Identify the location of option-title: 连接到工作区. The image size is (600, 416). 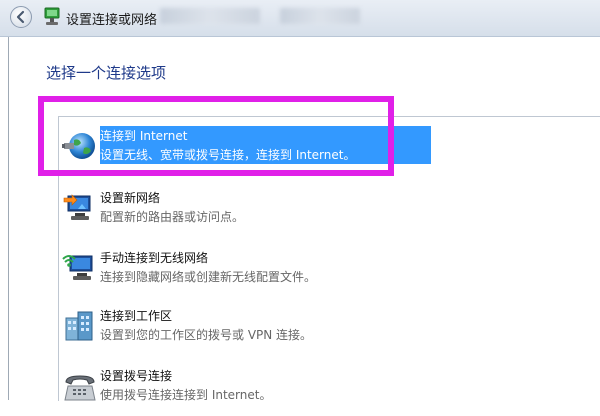
(136, 316).